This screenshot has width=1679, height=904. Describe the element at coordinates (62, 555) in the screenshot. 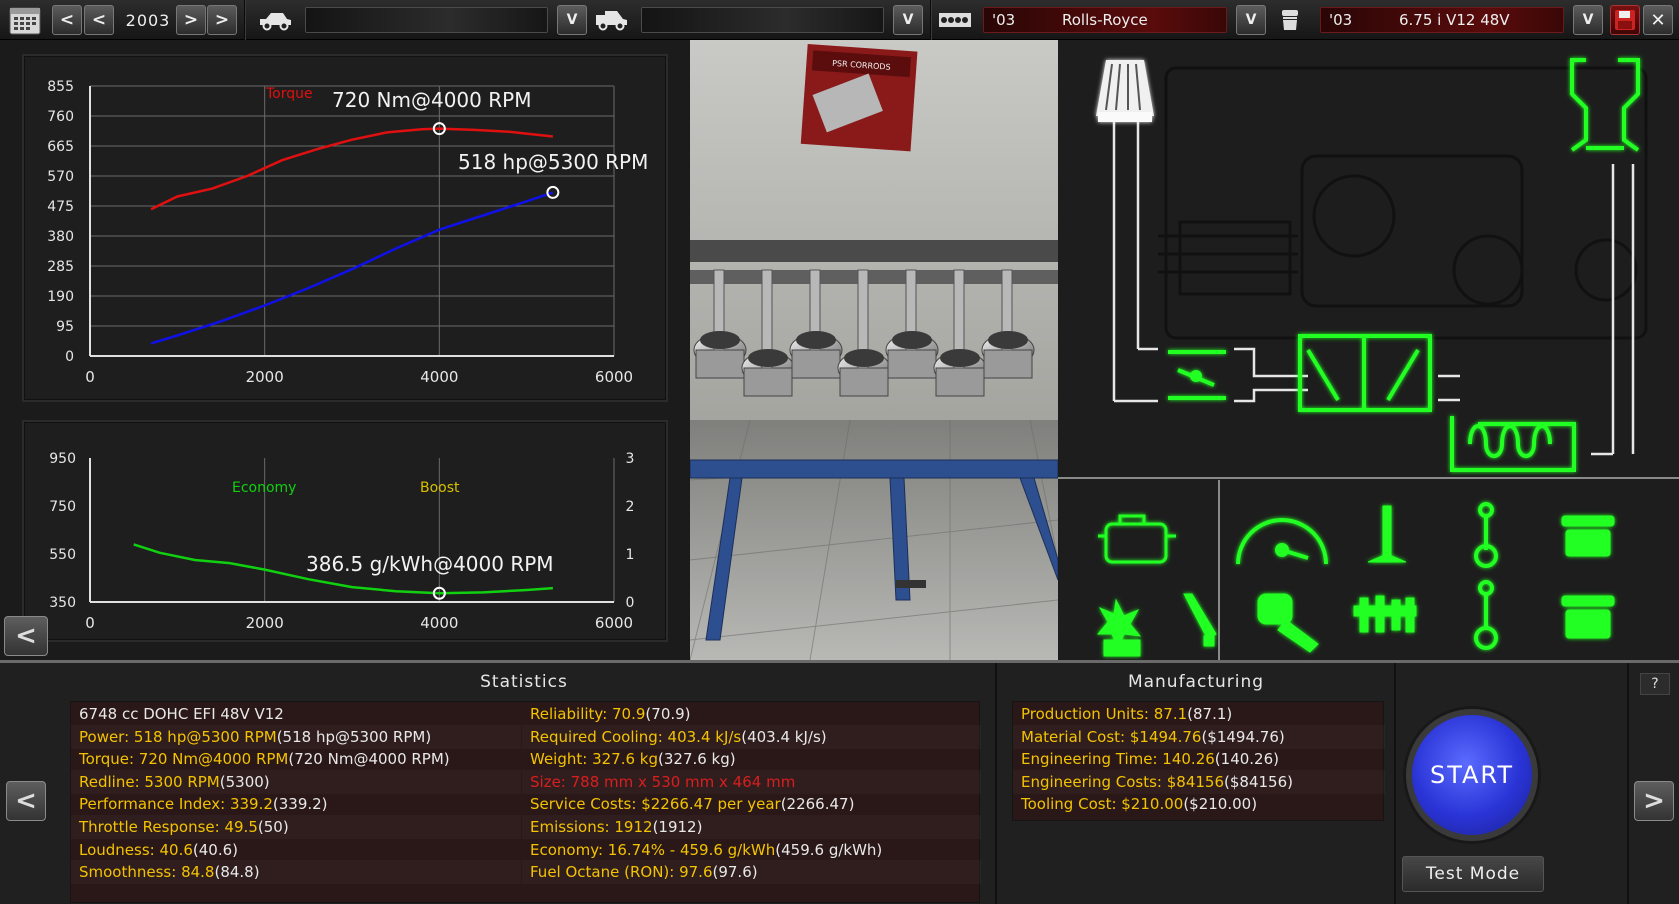

I see `y-tick-label: 550` at that location.